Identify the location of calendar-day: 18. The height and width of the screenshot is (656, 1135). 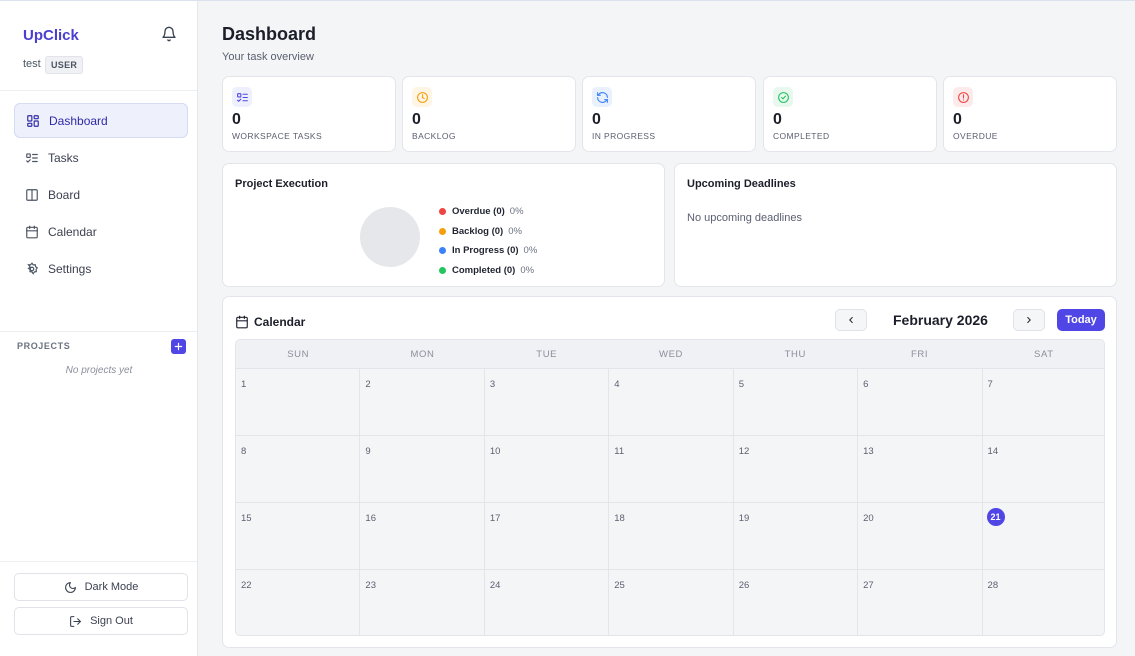
(671, 536).